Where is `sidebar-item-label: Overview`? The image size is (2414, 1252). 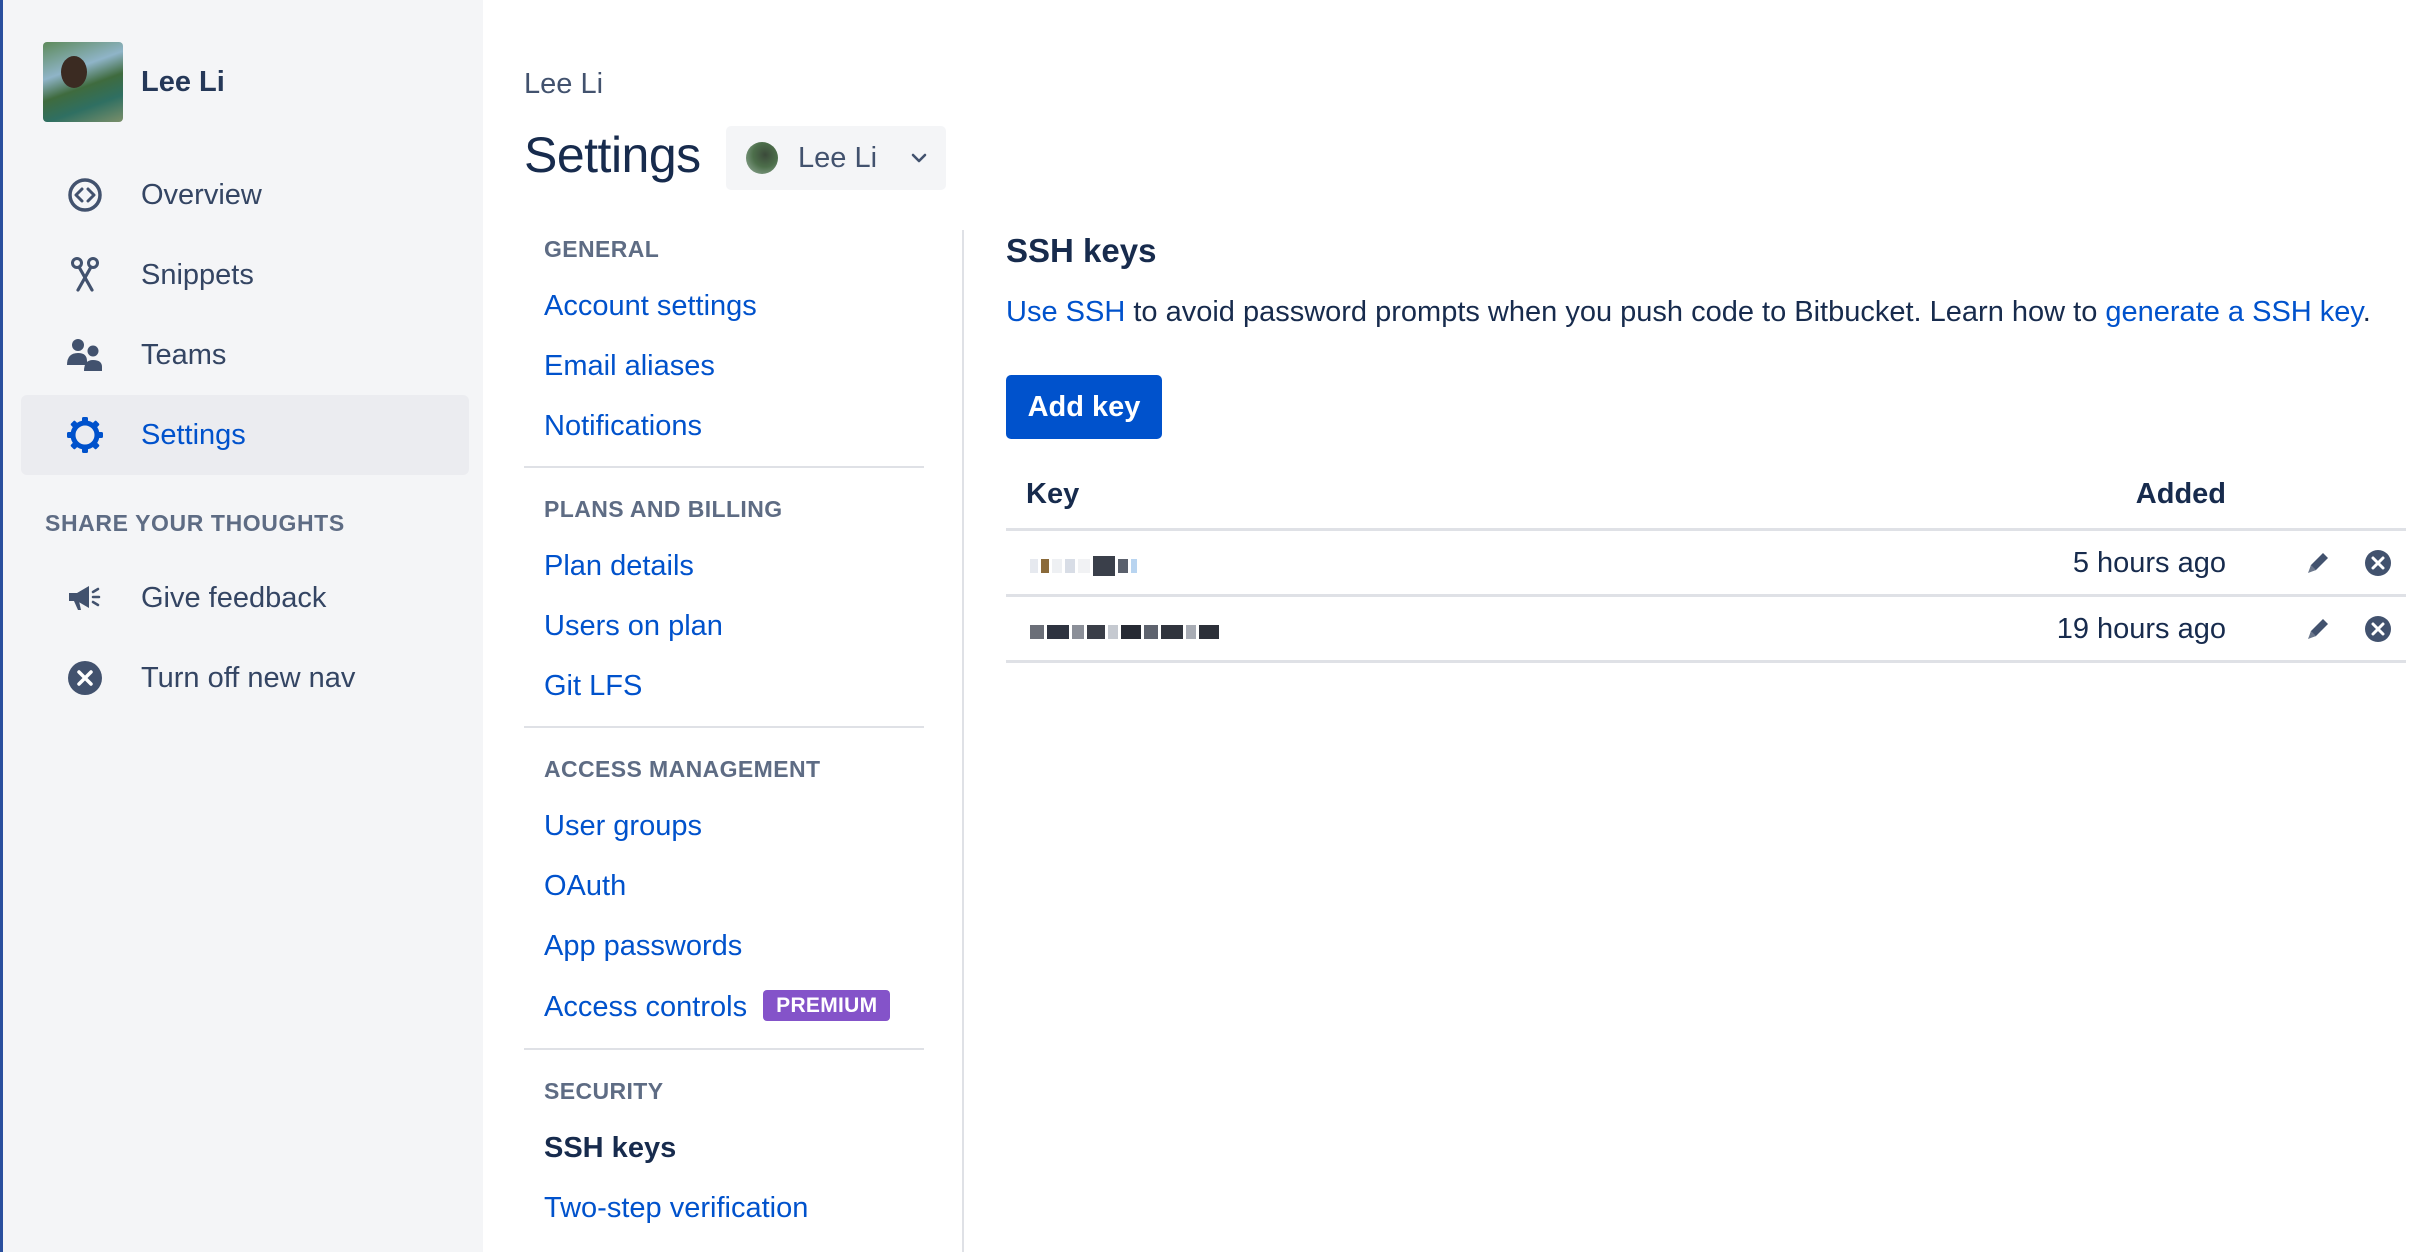 sidebar-item-label: Overview is located at coordinates (201, 194).